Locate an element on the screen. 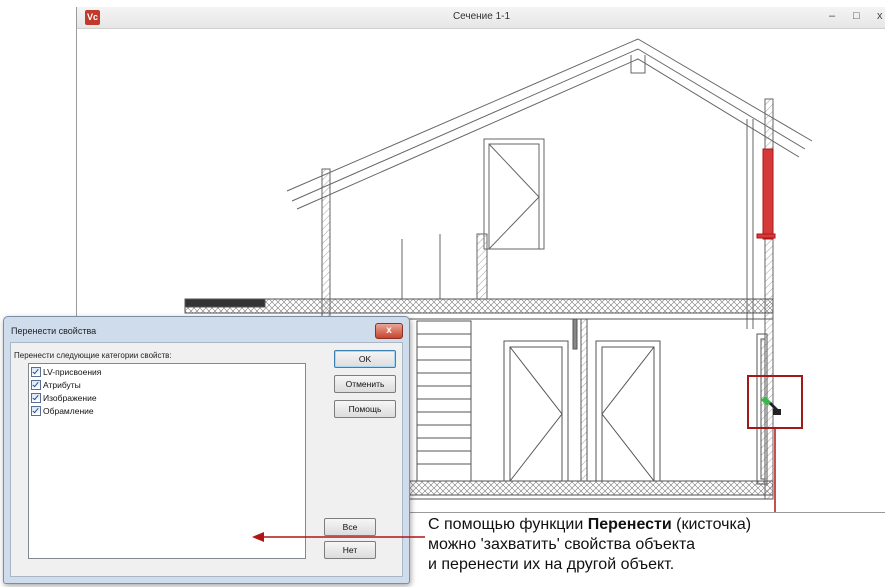  annotation-line-2: можно 'захватить' свойства объекта is located at coordinates (561, 544).